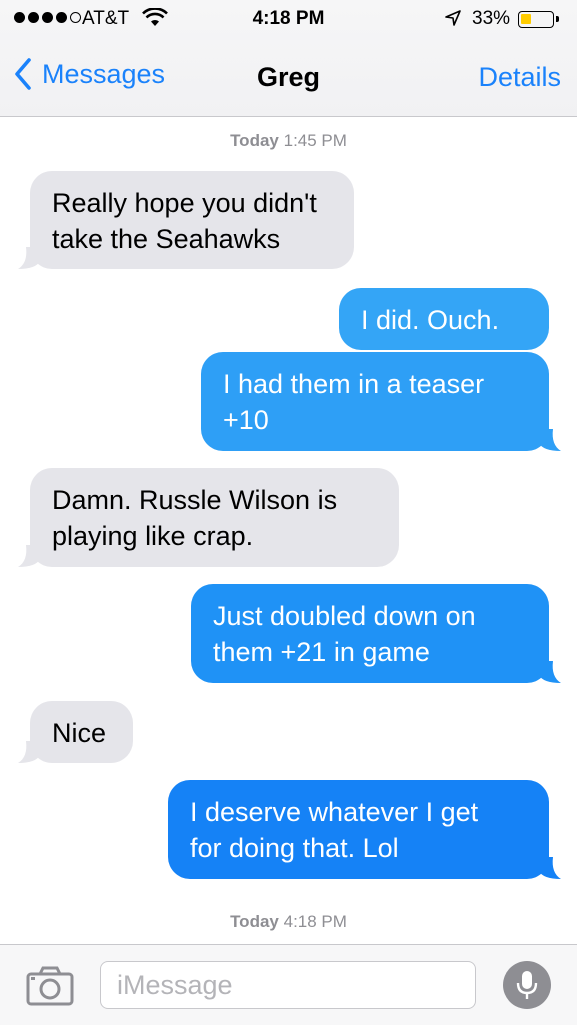 This screenshot has width=577, height=1025. What do you see at coordinates (315, 921) in the screenshot?
I see `timestamp-time: 4:18 PM` at bounding box center [315, 921].